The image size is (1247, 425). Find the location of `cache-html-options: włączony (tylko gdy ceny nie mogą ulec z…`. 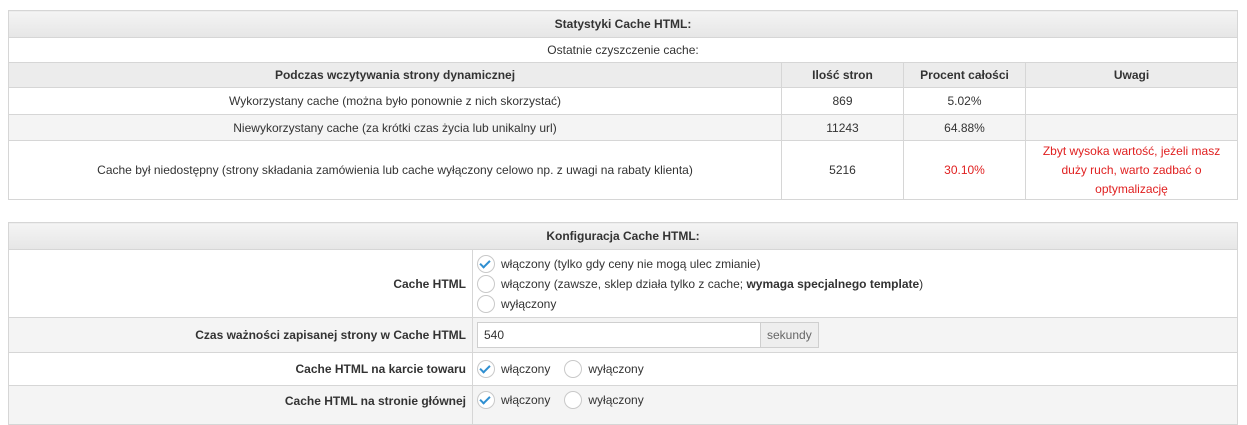

cache-html-options: włączony (tylko gdy ceny nie mogą ulec z… is located at coordinates (855, 283).